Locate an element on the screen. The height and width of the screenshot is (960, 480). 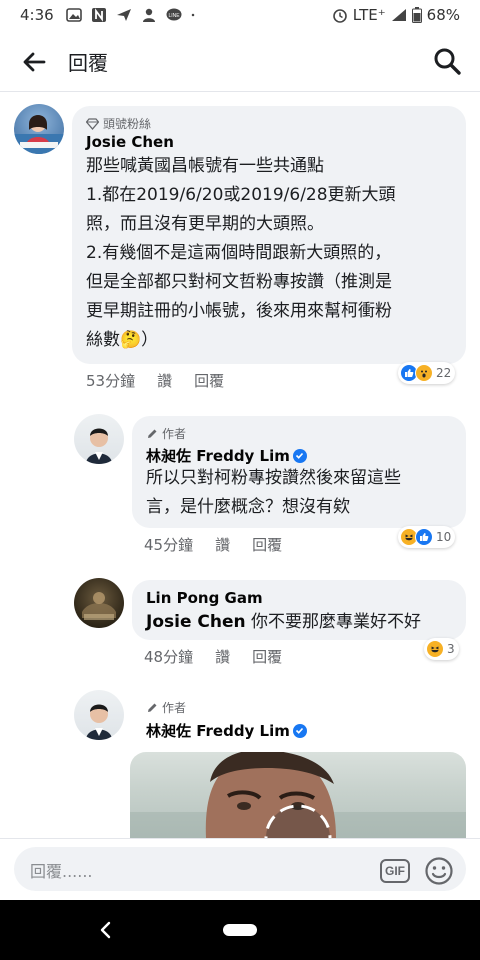
reaction-count: 3 is located at coordinates (451, 649).